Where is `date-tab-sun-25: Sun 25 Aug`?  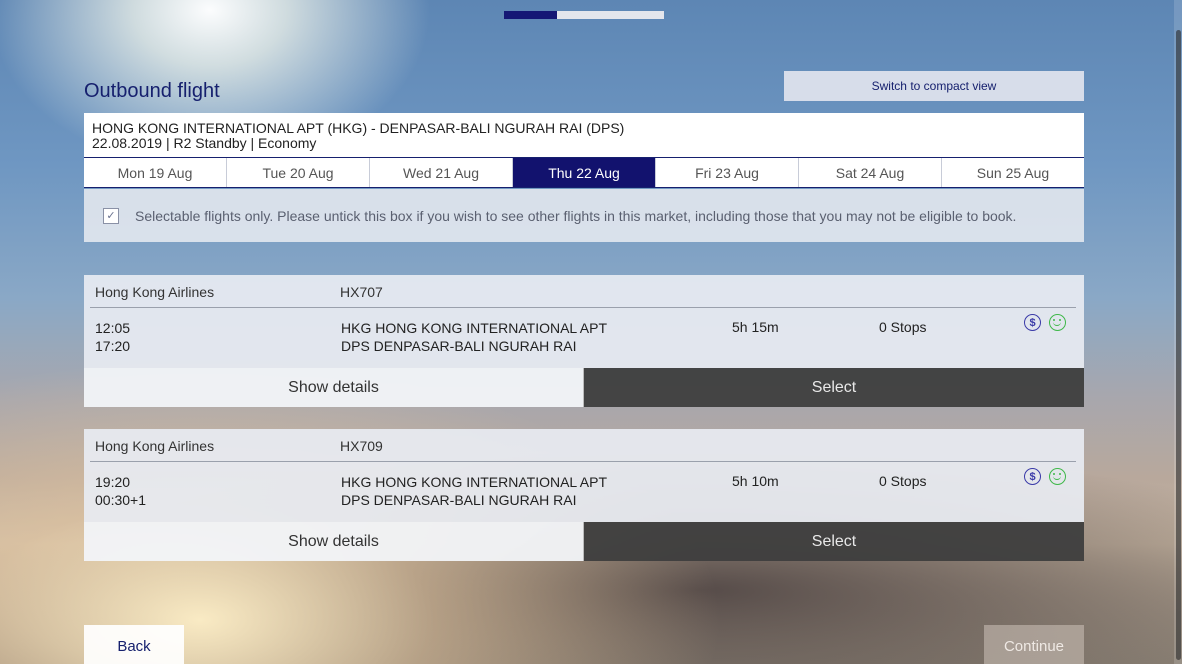
date-tab-sun-25: Sun 25 Aug is located at coordinates (1013, 172).